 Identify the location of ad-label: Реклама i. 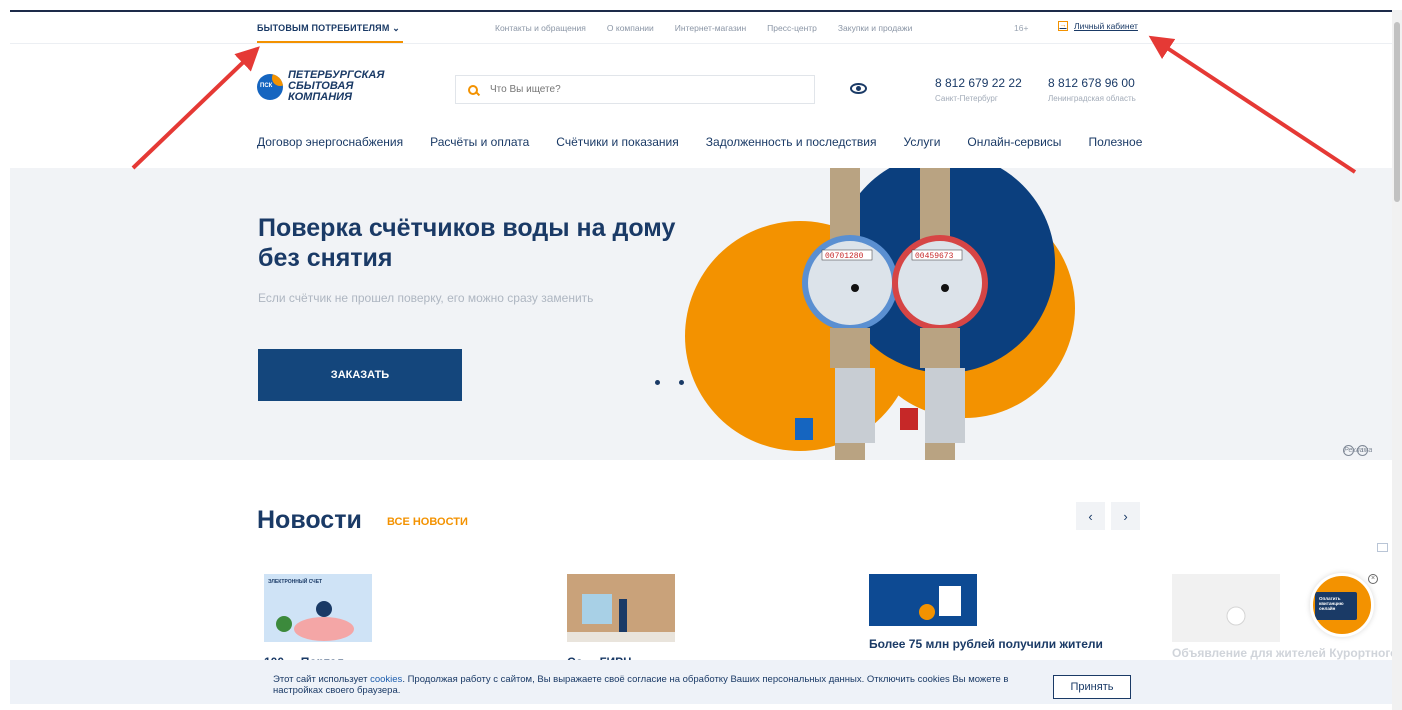
(1357, 449).